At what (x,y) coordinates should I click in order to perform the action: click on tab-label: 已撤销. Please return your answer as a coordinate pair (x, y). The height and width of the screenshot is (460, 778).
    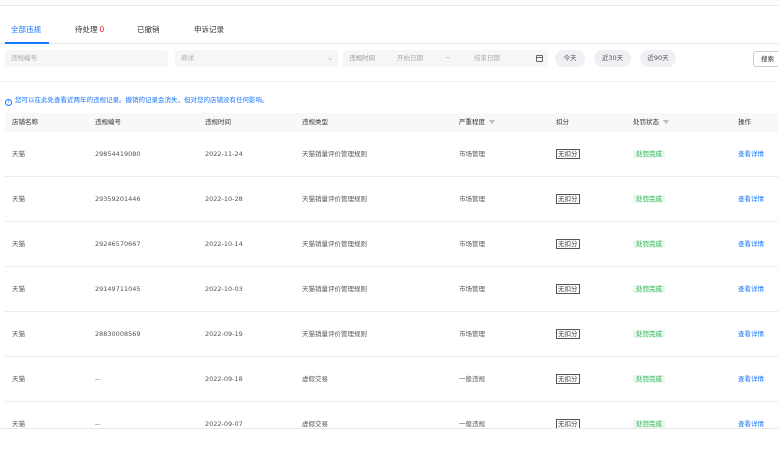
    Looking at the image, I should click on (148, 29).